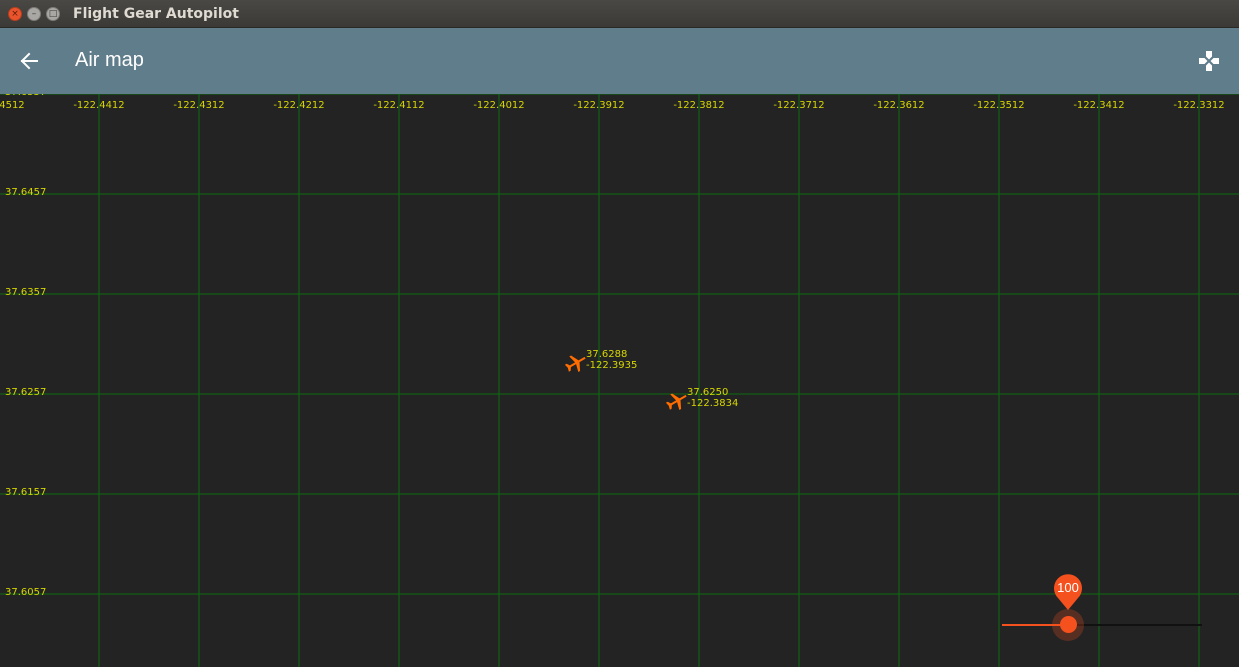  Describe the element at coordinates (156, 14) in the screenshot. I see `window-title: Flight Gear Autopilot` at that location.